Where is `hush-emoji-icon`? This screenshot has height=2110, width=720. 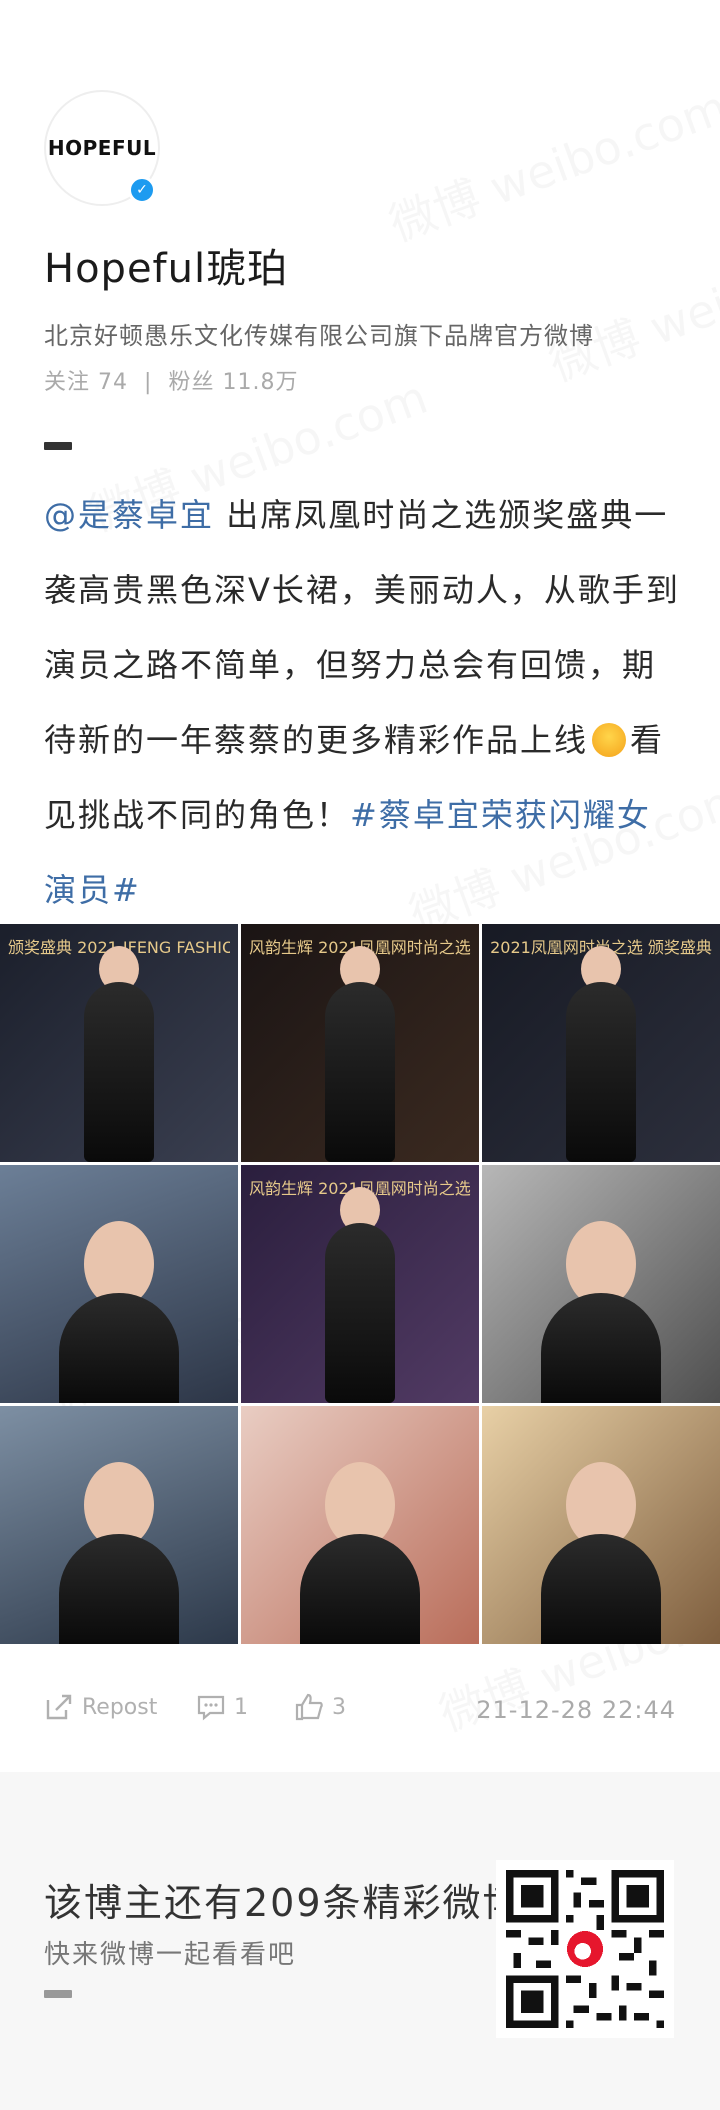
hush-emoji-icon is located at coordinates (609, 740).